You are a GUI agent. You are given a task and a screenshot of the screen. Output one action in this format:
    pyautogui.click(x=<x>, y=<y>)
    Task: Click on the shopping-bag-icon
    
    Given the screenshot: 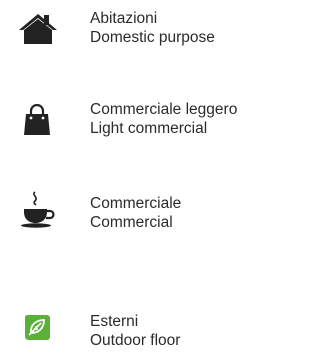 What is the action you would take?
    pyautogui.click(x=37, y=119)
    